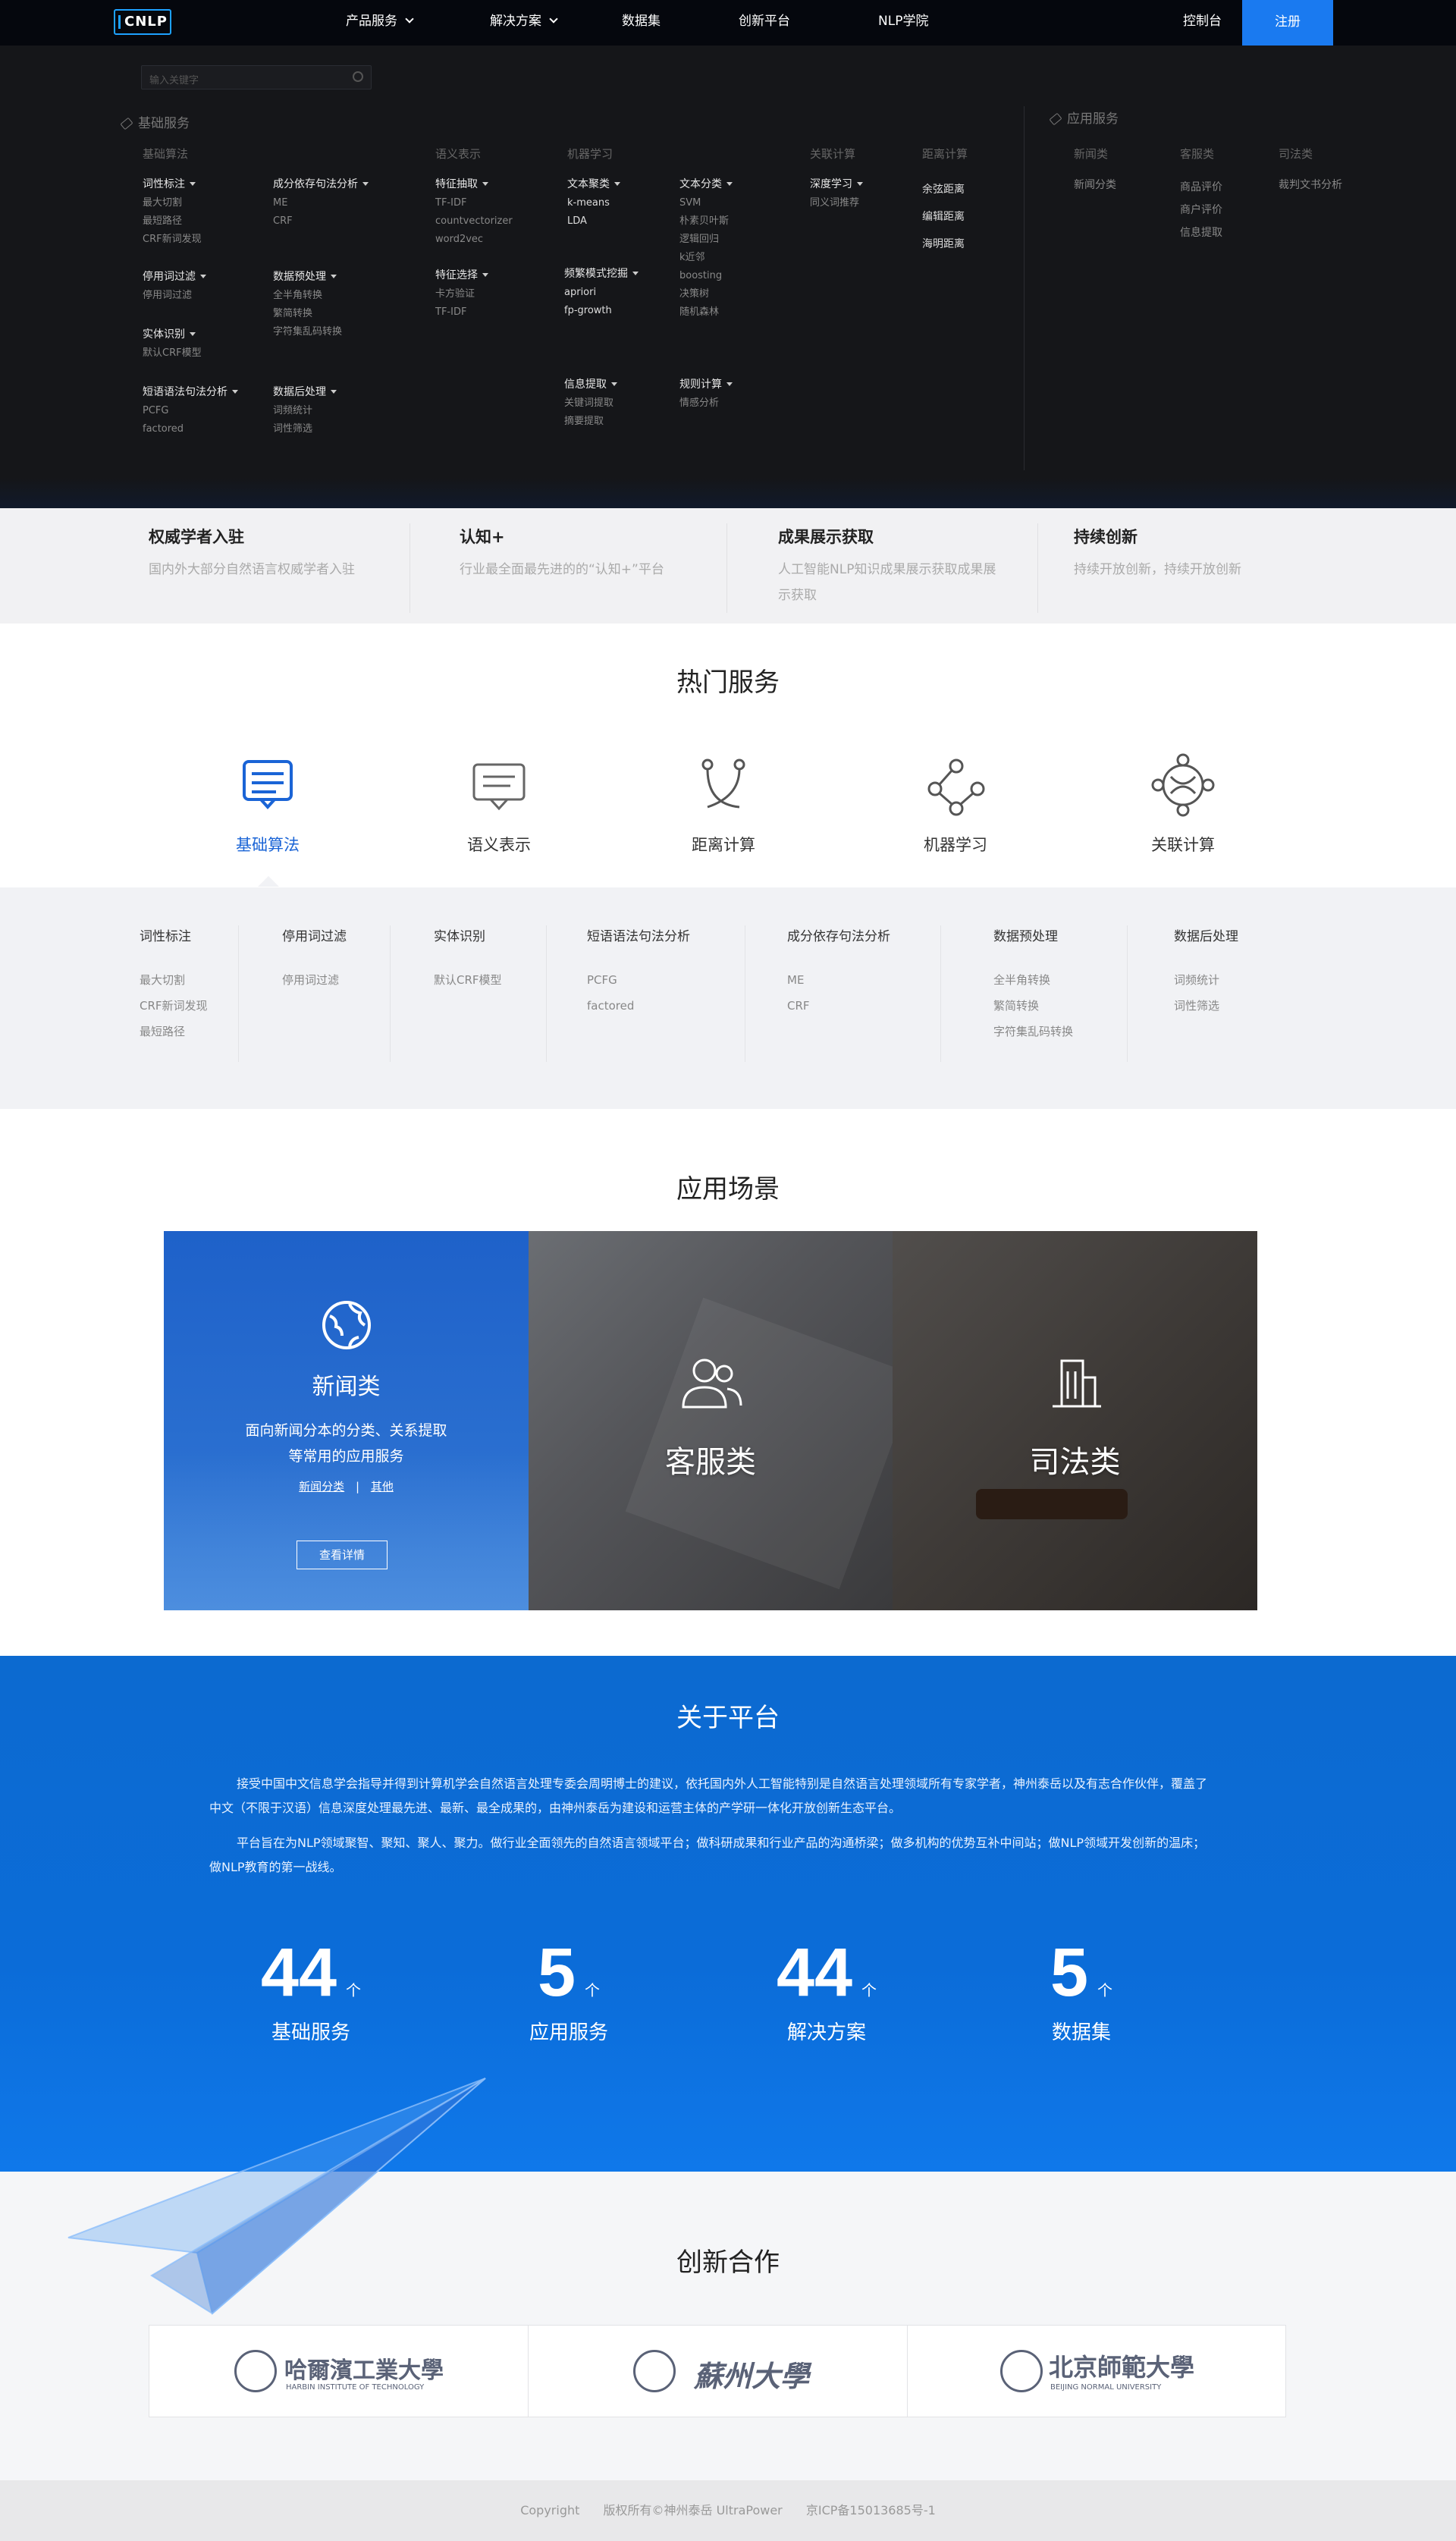  Describe the element at coordinates (706, 294) in the screenshot. I see `menu-link: 决策树` at that location.